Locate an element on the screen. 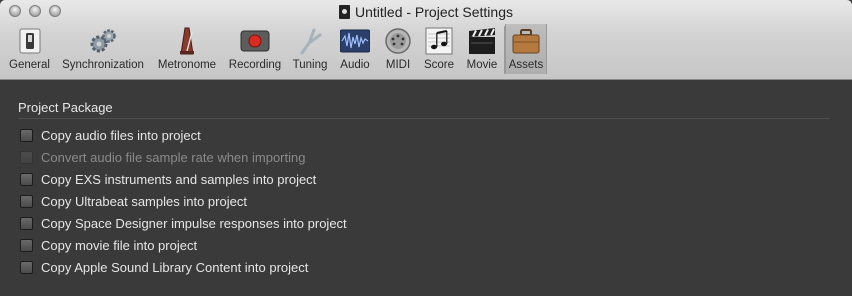  tab-midi: MIDI is located at coordinates (398, 49).